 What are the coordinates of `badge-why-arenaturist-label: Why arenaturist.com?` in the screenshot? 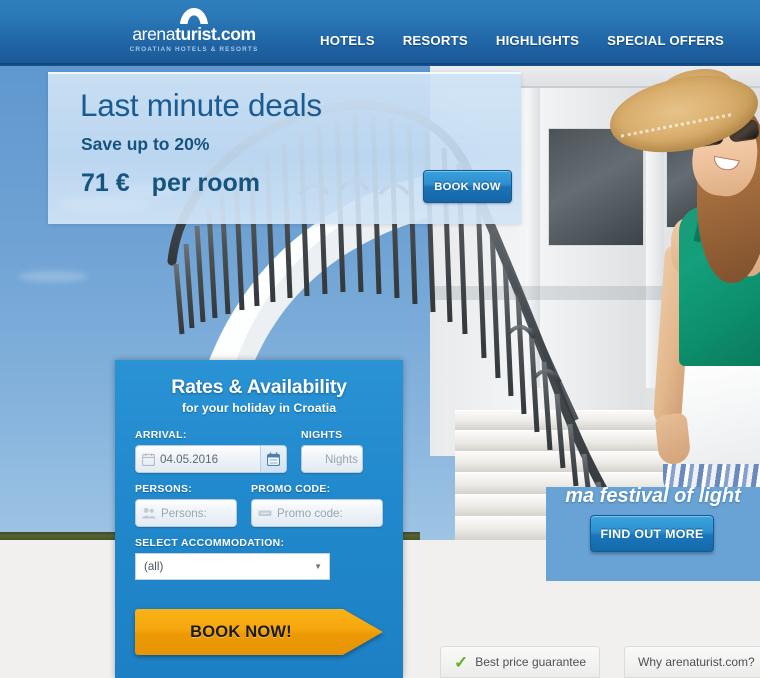 It's located at (696, 662).